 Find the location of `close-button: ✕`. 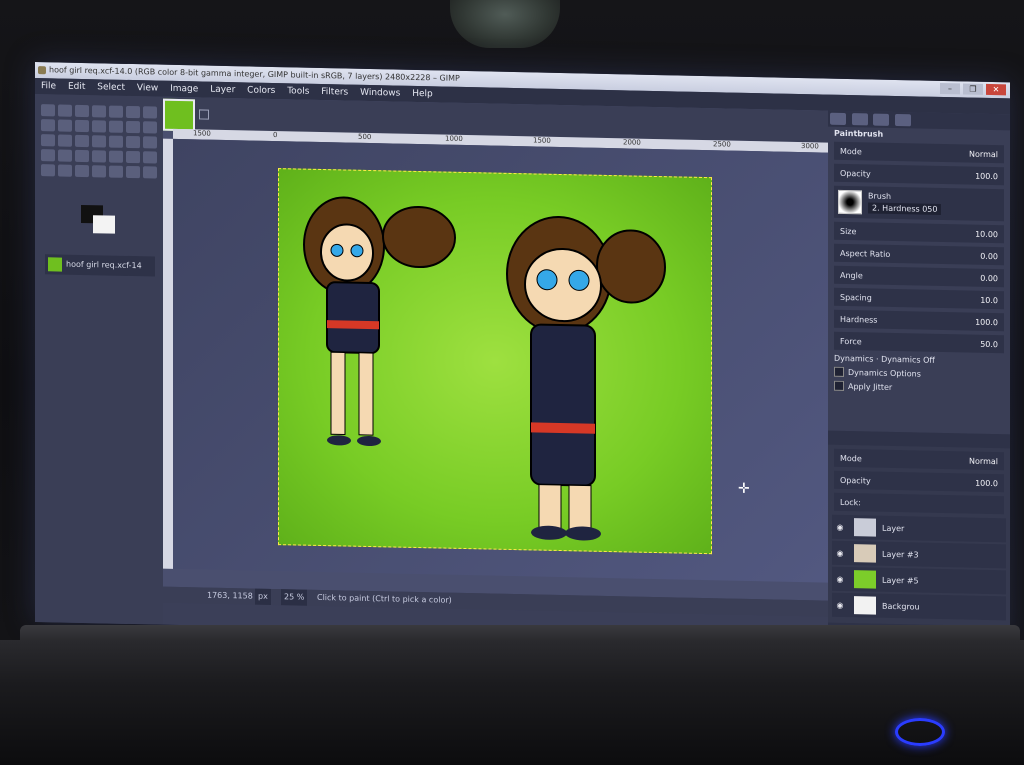

close-button: ✕ is located at coordinates (996, 89).